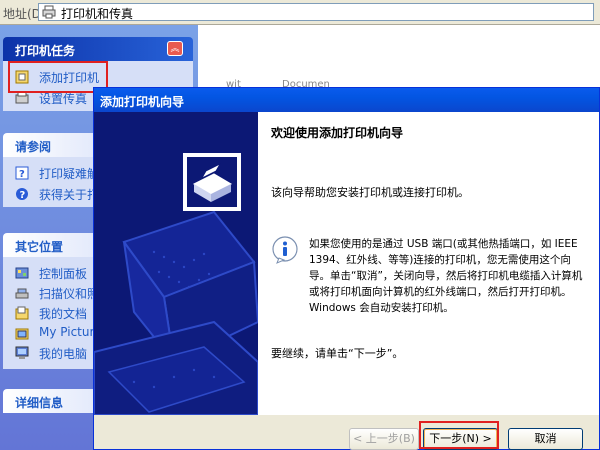 This screenshot has width=600, height=450. I want to click on info-icon: ?, so click(22, 194).